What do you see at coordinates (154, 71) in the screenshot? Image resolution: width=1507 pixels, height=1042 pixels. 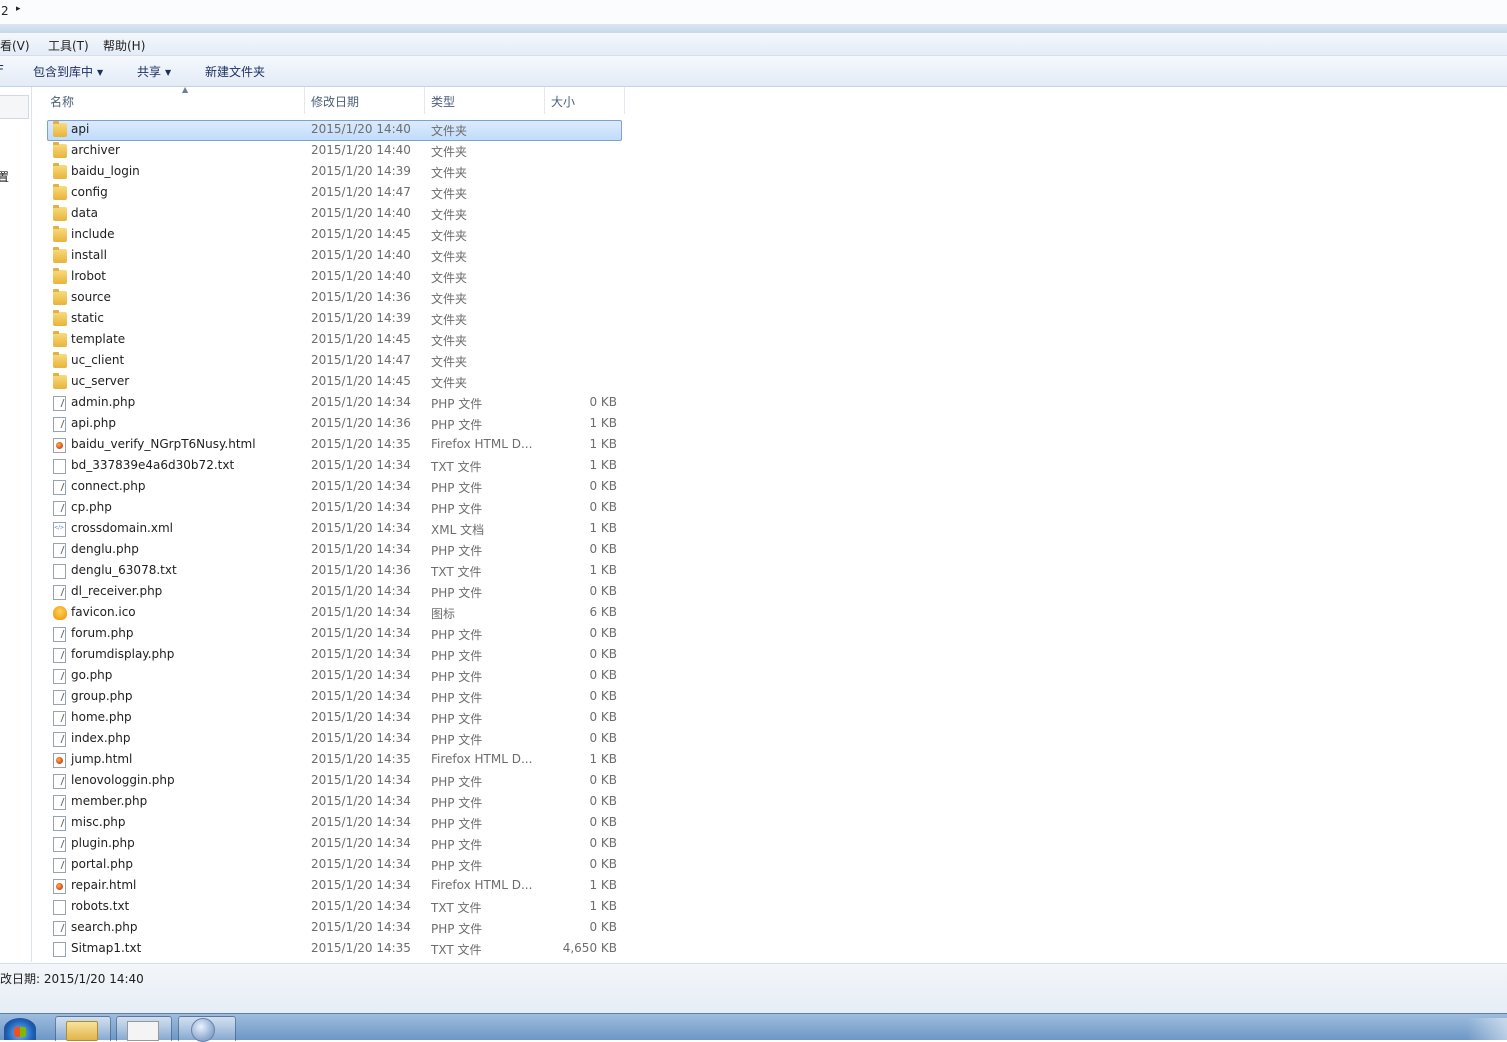 I see `share-button: 共享 ▼` at bounding box center [154, 71].